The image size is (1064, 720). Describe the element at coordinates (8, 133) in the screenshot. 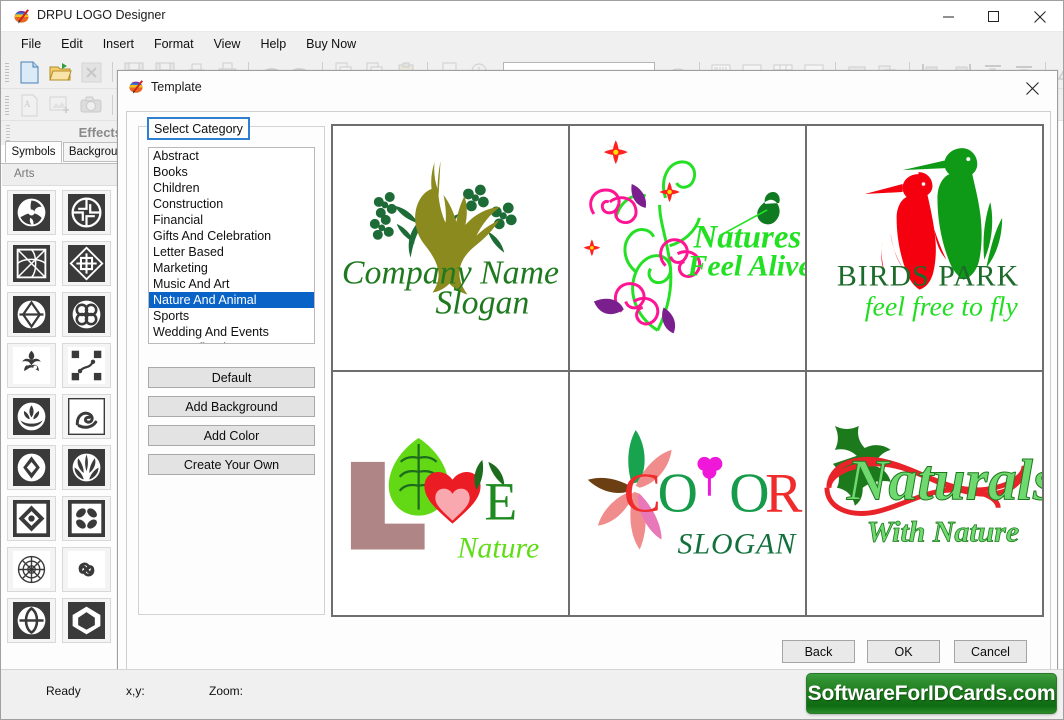

I see `effects-grip` at that location.